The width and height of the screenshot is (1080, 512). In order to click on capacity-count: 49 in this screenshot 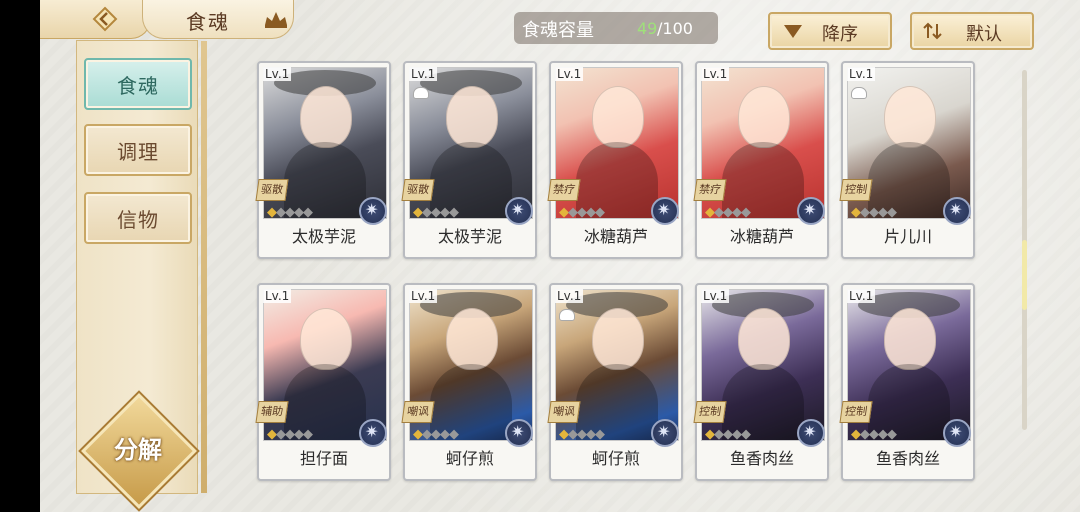, I will do `click(647, 28)`.